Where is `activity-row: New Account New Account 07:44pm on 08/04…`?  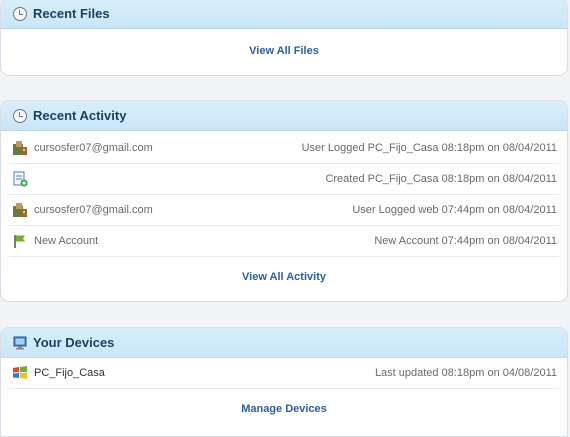 activity-row: New Account New Account 07:44pm on 08/04… is located at coordinates (284, 241).